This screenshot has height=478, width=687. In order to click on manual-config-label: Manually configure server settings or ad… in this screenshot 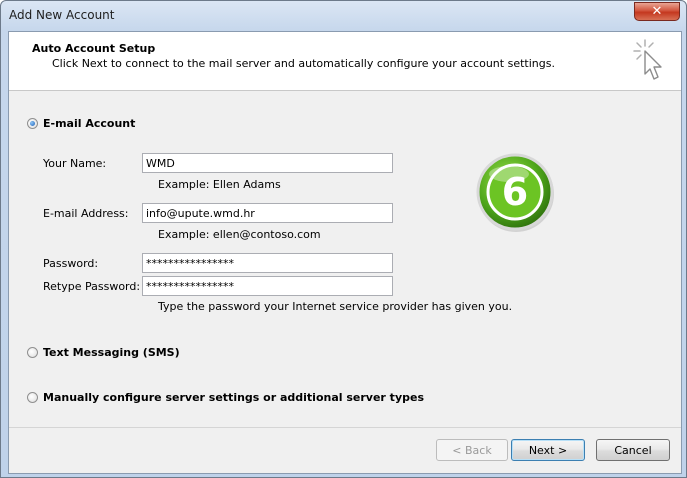, I will do `click(233, 397)`.